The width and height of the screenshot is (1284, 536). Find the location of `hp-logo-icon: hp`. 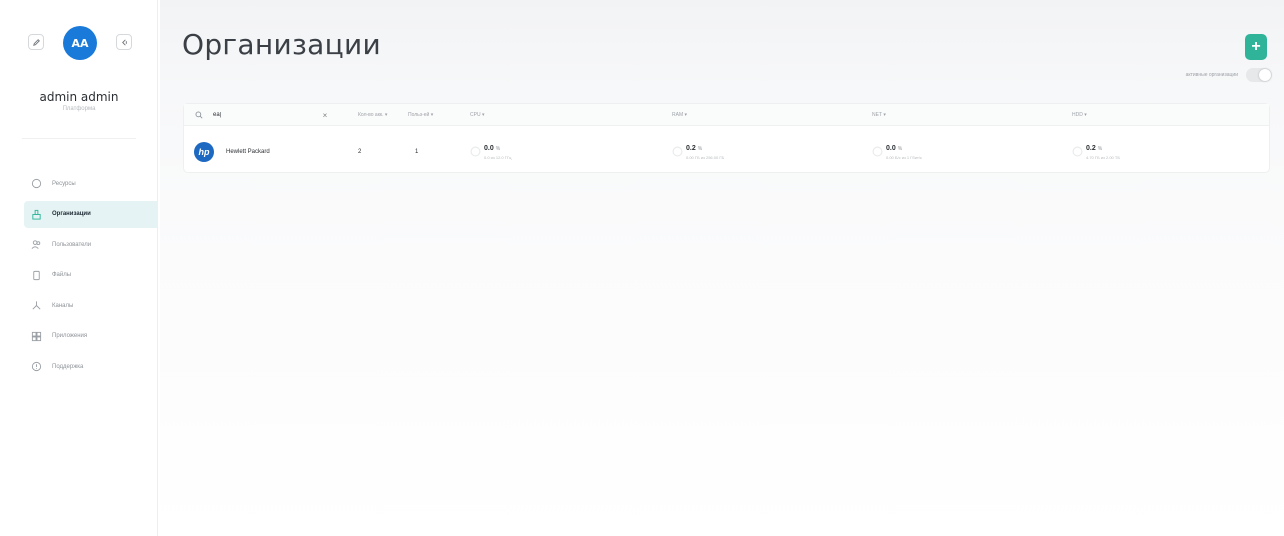

hp-logo-icon: hp is located at coordinates (204, 152).